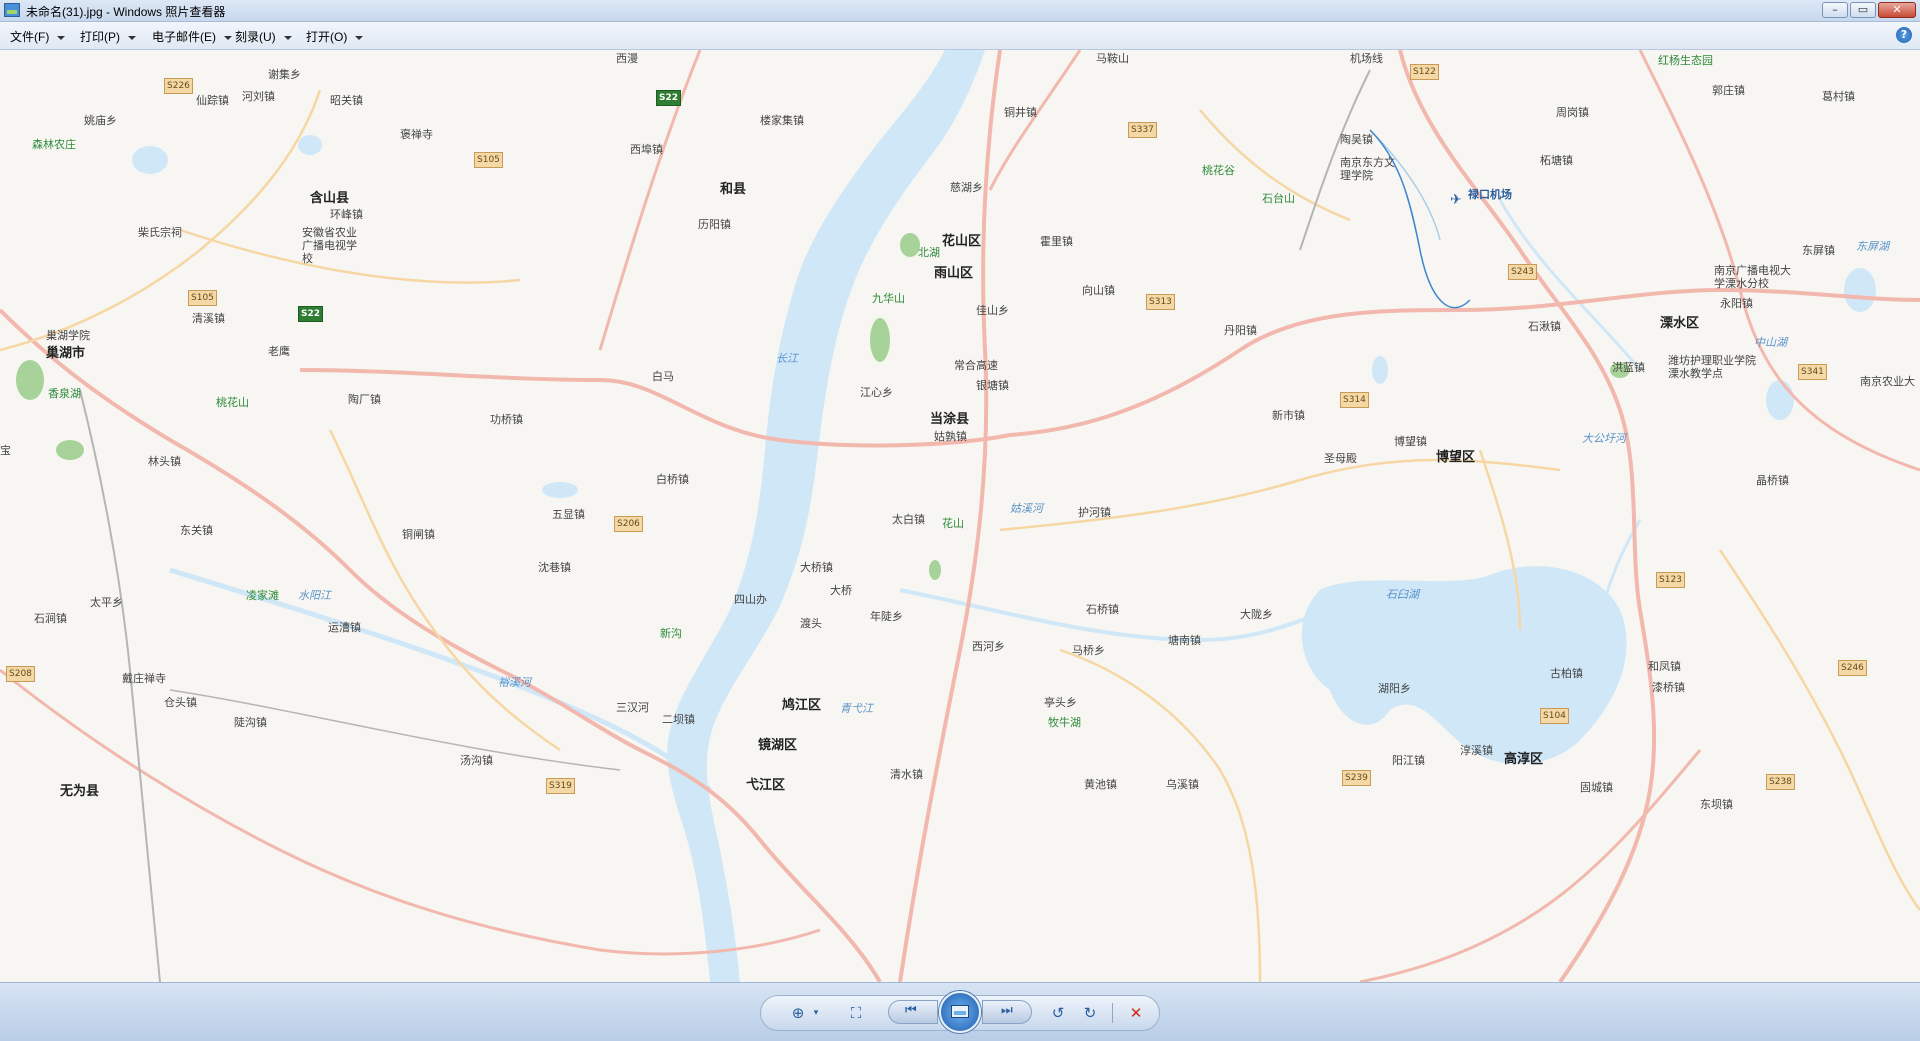  I want to click on map-label: 塘南镇, so click(1184, 640).